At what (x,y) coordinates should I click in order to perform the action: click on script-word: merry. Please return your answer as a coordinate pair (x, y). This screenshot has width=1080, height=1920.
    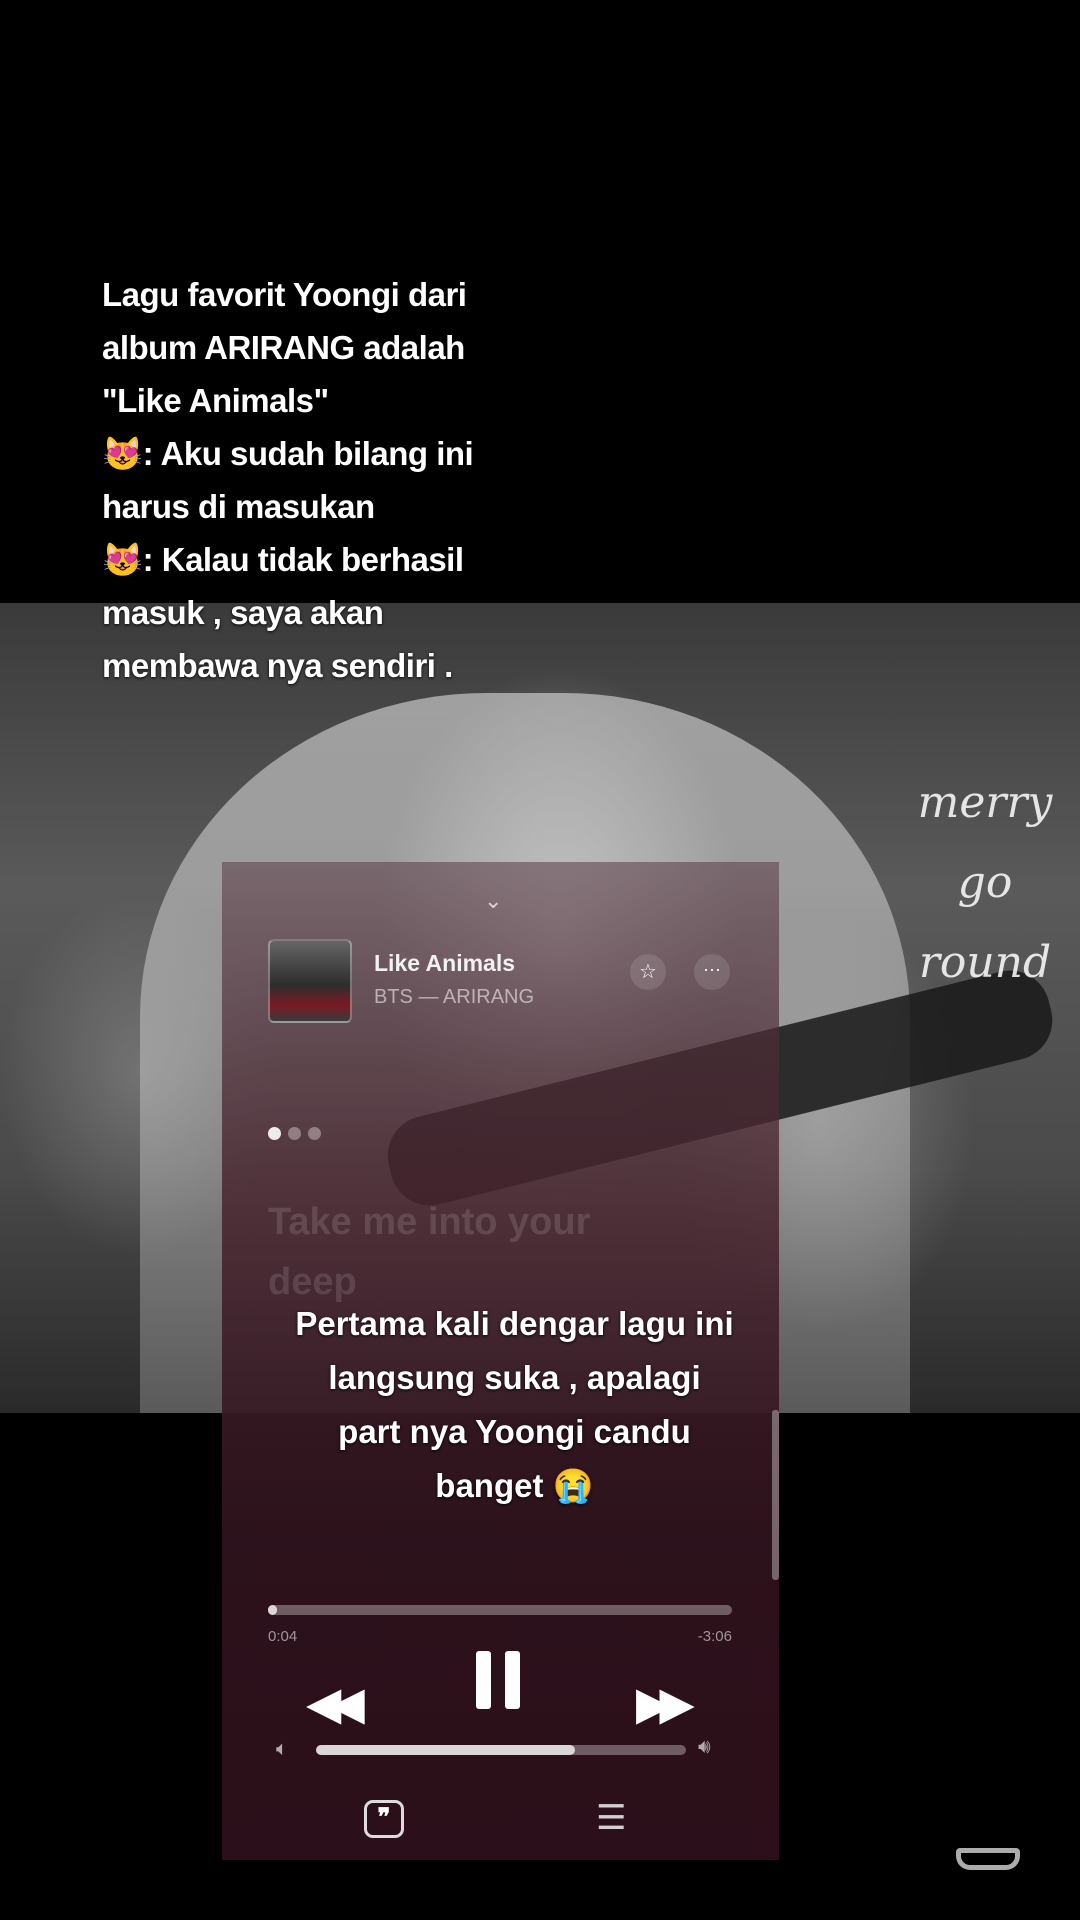
    Looking at the image, I should click on (985, 802).